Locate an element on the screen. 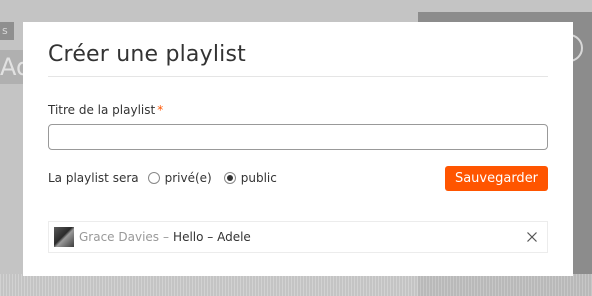 The height and width of the screenshot is (296, 592). save-button: Sauvegarder is located at coordinates (496, 178).